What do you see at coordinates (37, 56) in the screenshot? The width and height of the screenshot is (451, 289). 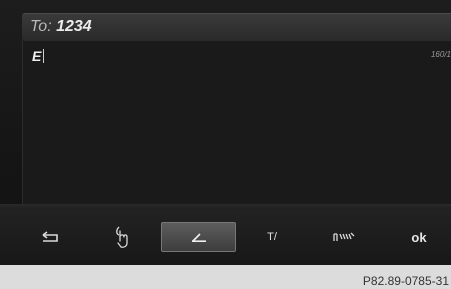 I see `message-text: E` at bounding box center [37, 56].